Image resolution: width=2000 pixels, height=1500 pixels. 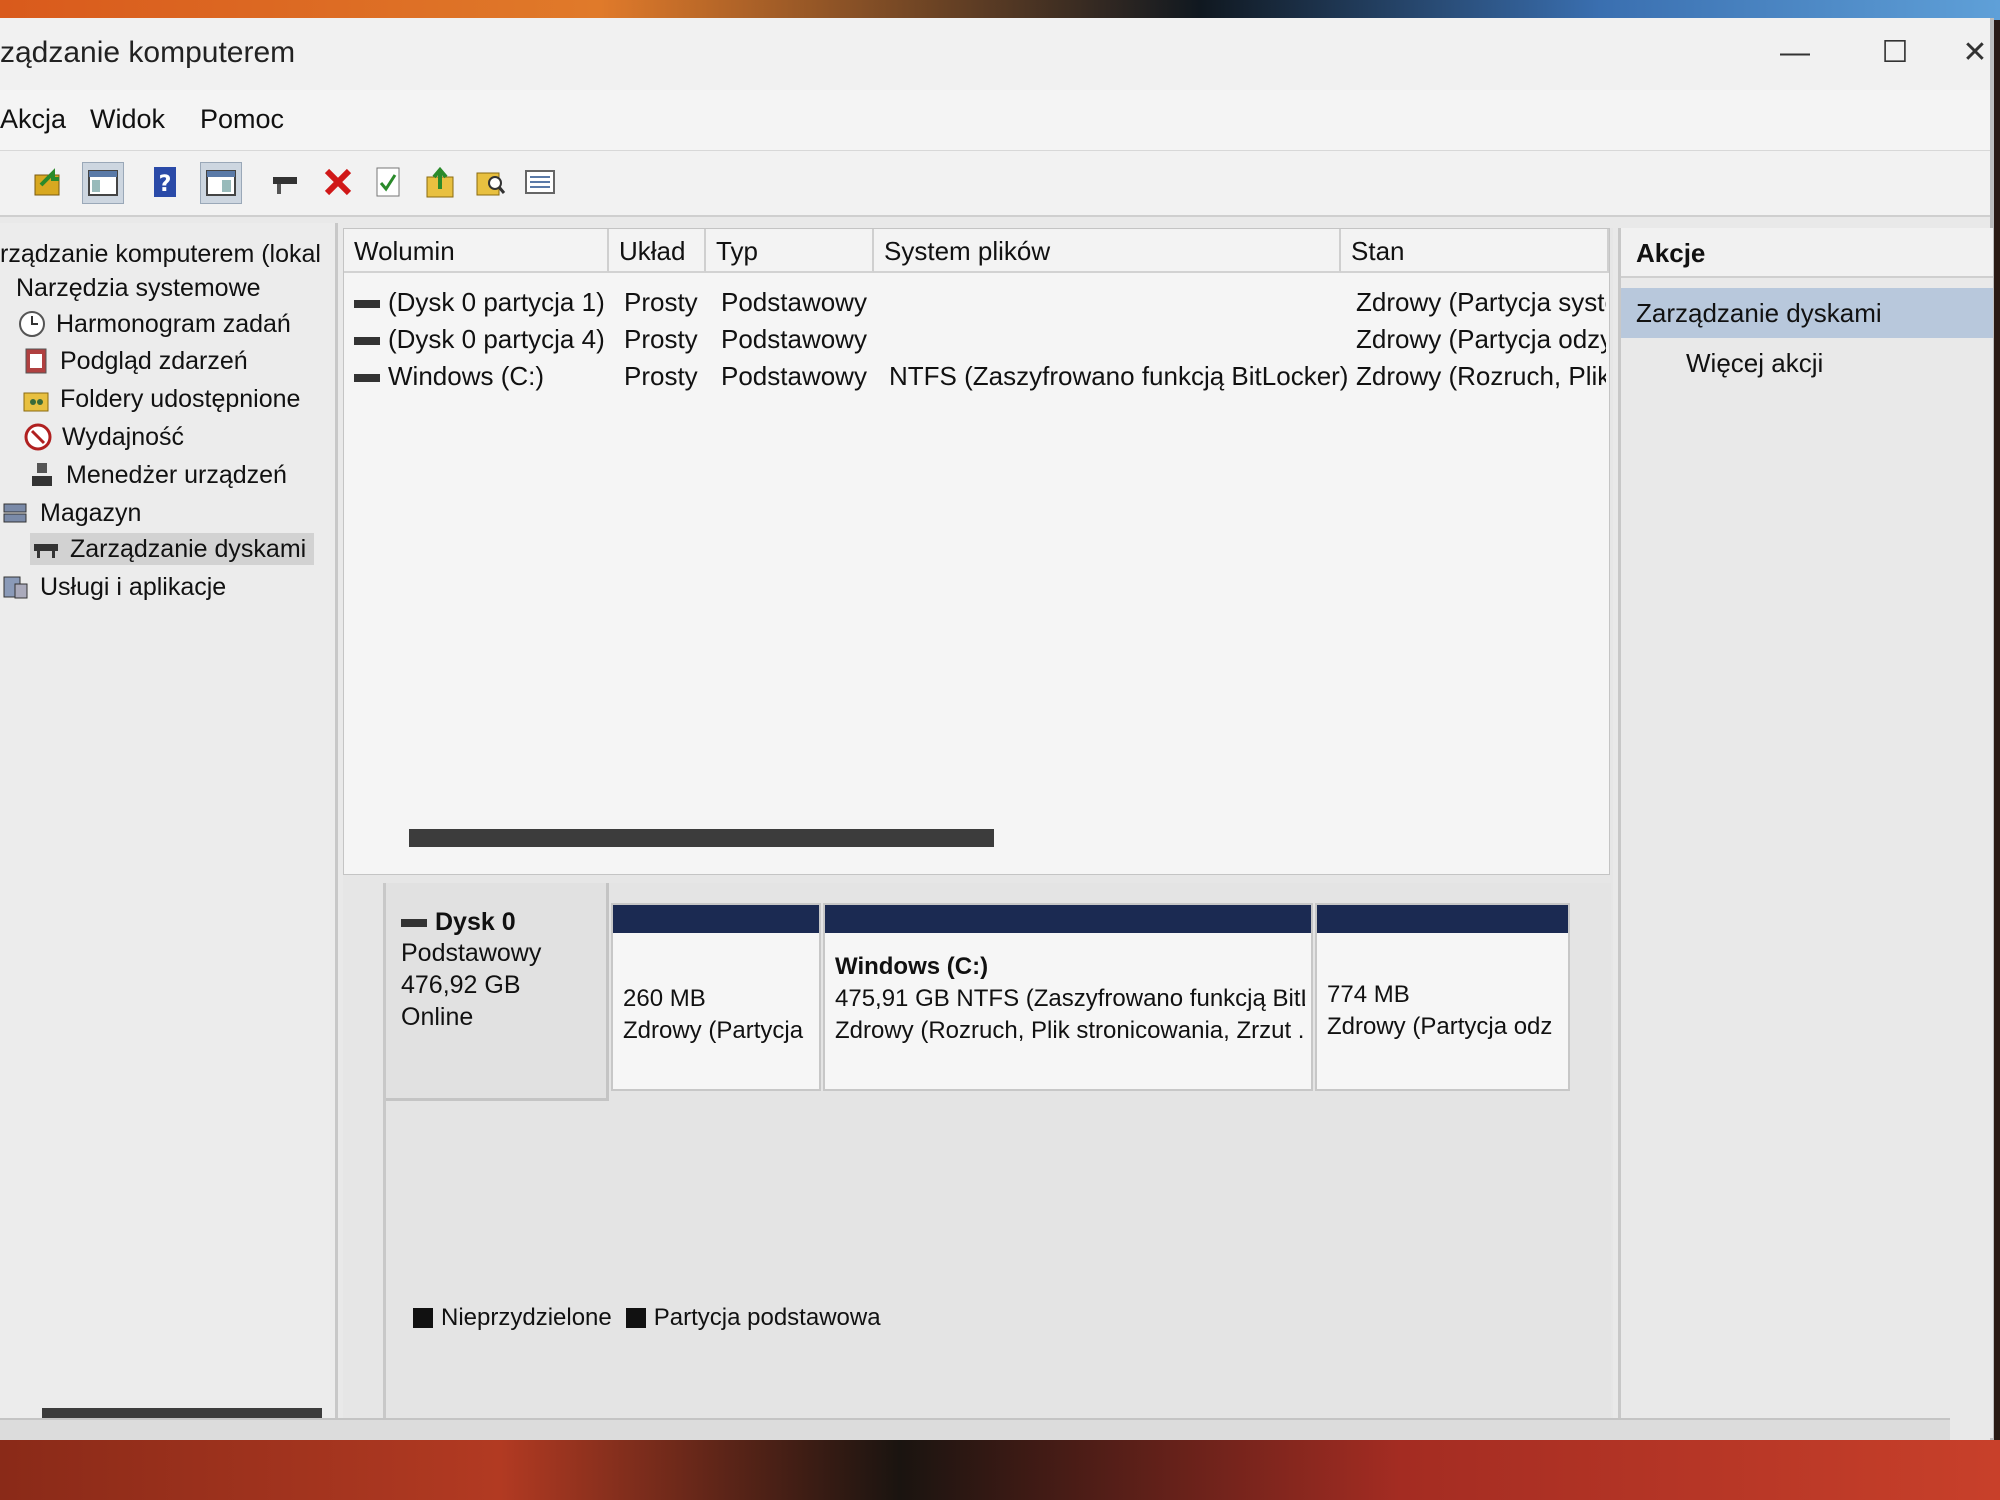 What do you see at coordinates (414, 922) in the screenshot?
I see `disk-icon` at bounding box center [414, 922].